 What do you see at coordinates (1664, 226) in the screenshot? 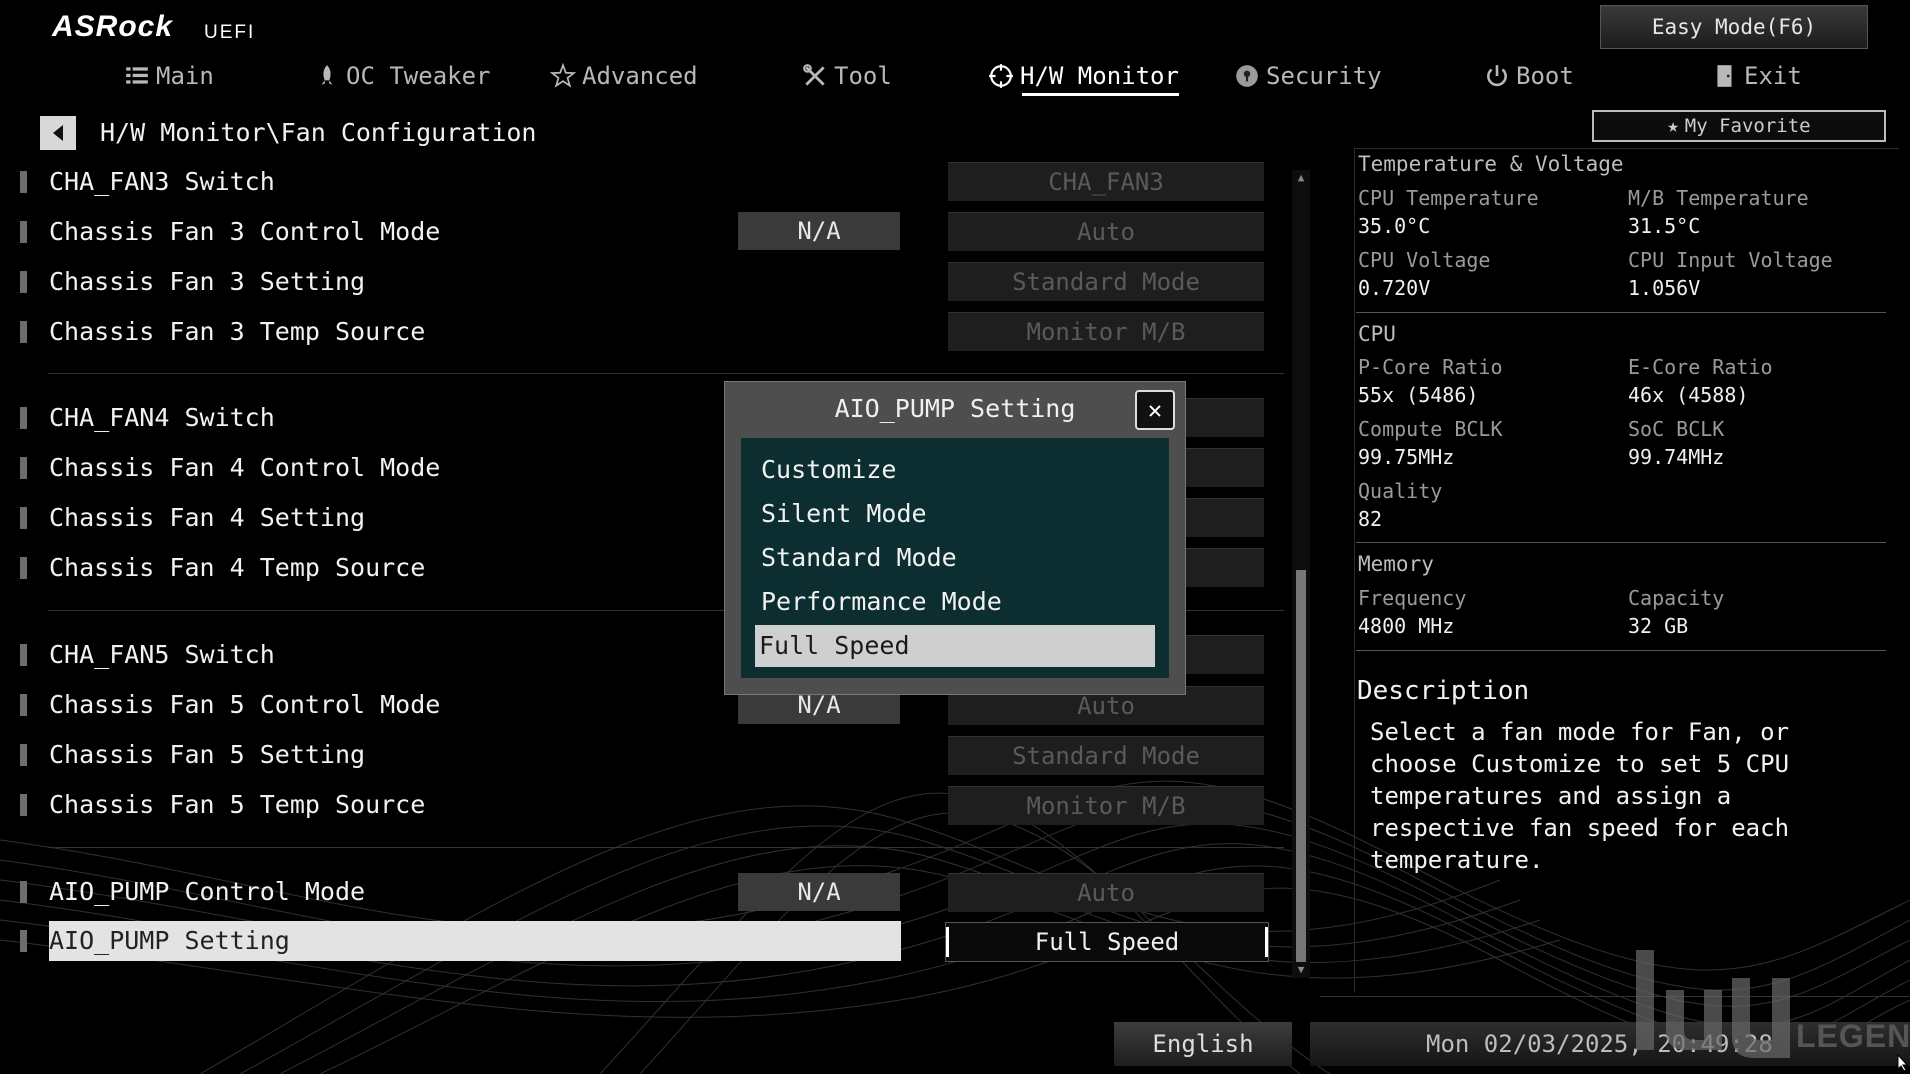
I see `mb-temp-value: 31.5°C` at bounding box center [1664, 226].